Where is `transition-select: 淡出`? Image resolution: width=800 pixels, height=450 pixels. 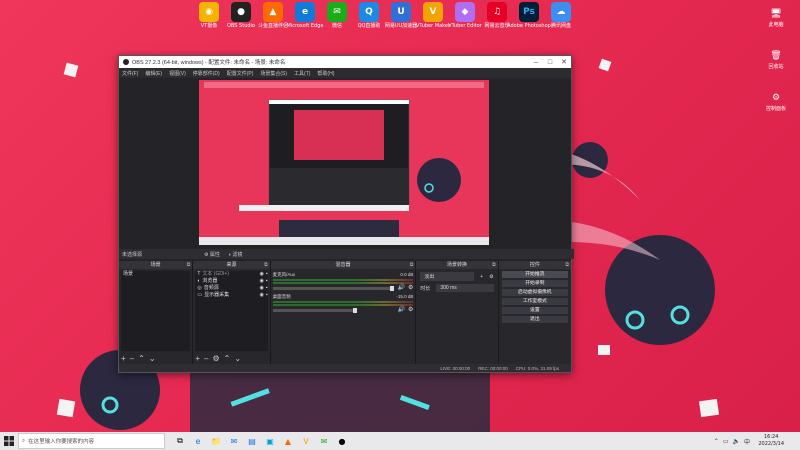 transition-select: 淡出 is located at coordinates (447, 276).